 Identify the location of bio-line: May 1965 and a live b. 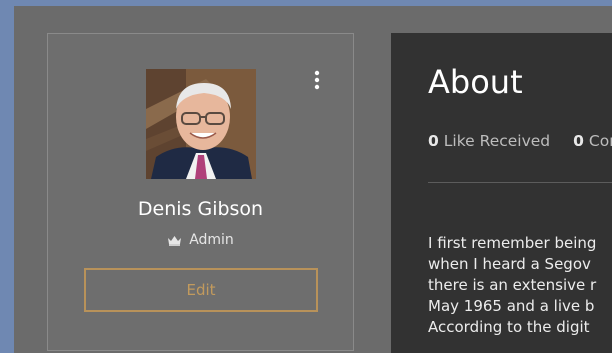
(511, 306).